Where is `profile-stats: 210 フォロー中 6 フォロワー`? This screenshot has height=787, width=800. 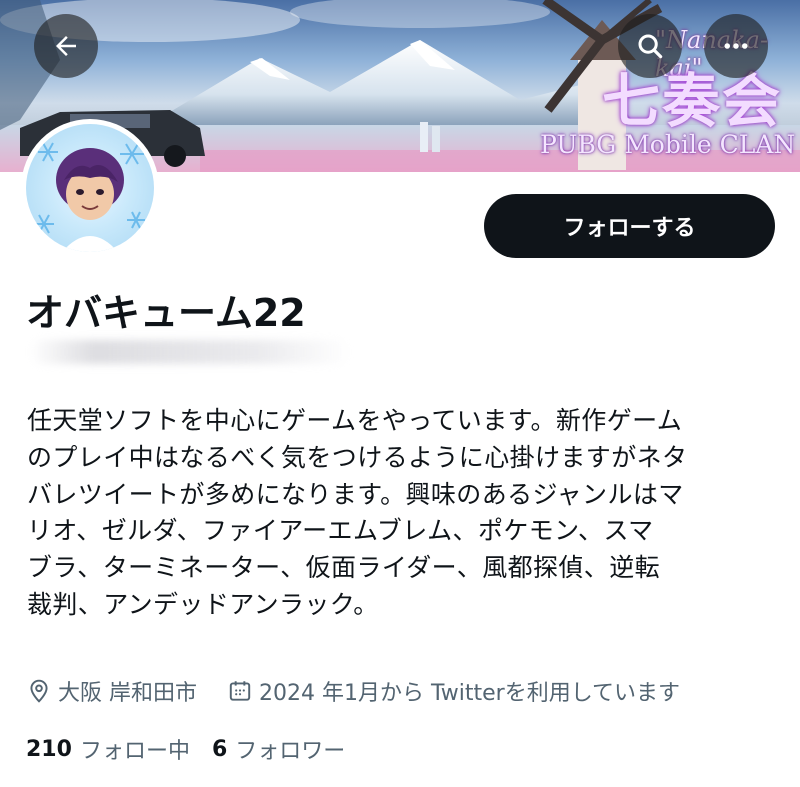 profile-stats: 210 フォロー中 6 フォロワー is located at coordinates (196, 749).